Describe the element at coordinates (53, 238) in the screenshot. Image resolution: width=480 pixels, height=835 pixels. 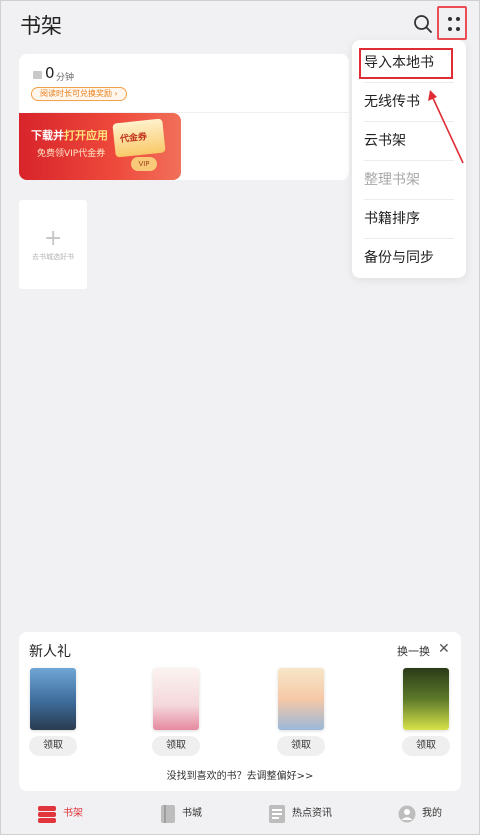
I see `plus-icon: +` at that location.